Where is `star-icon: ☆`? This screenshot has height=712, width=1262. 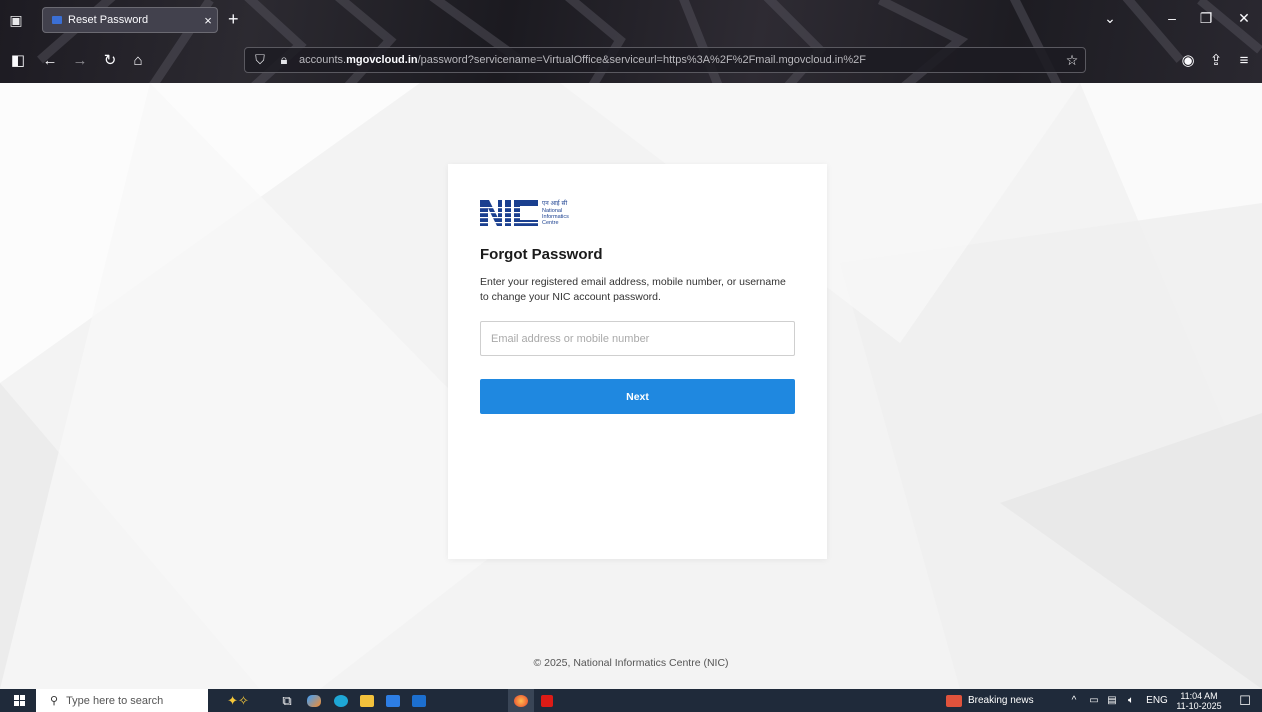 star-icon: ☆ is located at coordinates (1072, 60).